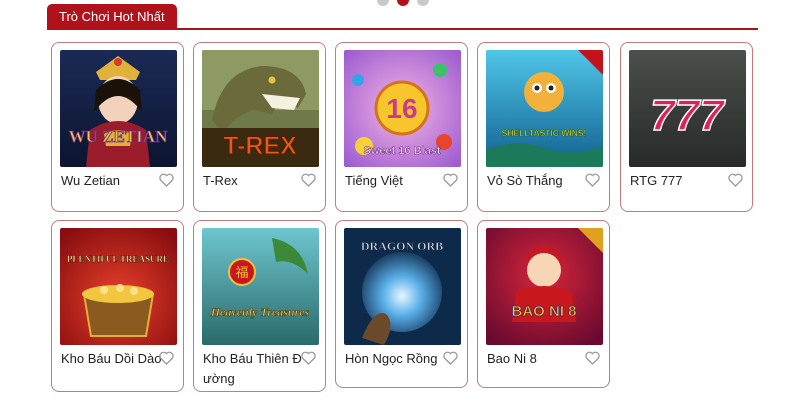 The width and height of the screenshot is (800, 400). I want to click on svg-text: 福, so click(241, 273).